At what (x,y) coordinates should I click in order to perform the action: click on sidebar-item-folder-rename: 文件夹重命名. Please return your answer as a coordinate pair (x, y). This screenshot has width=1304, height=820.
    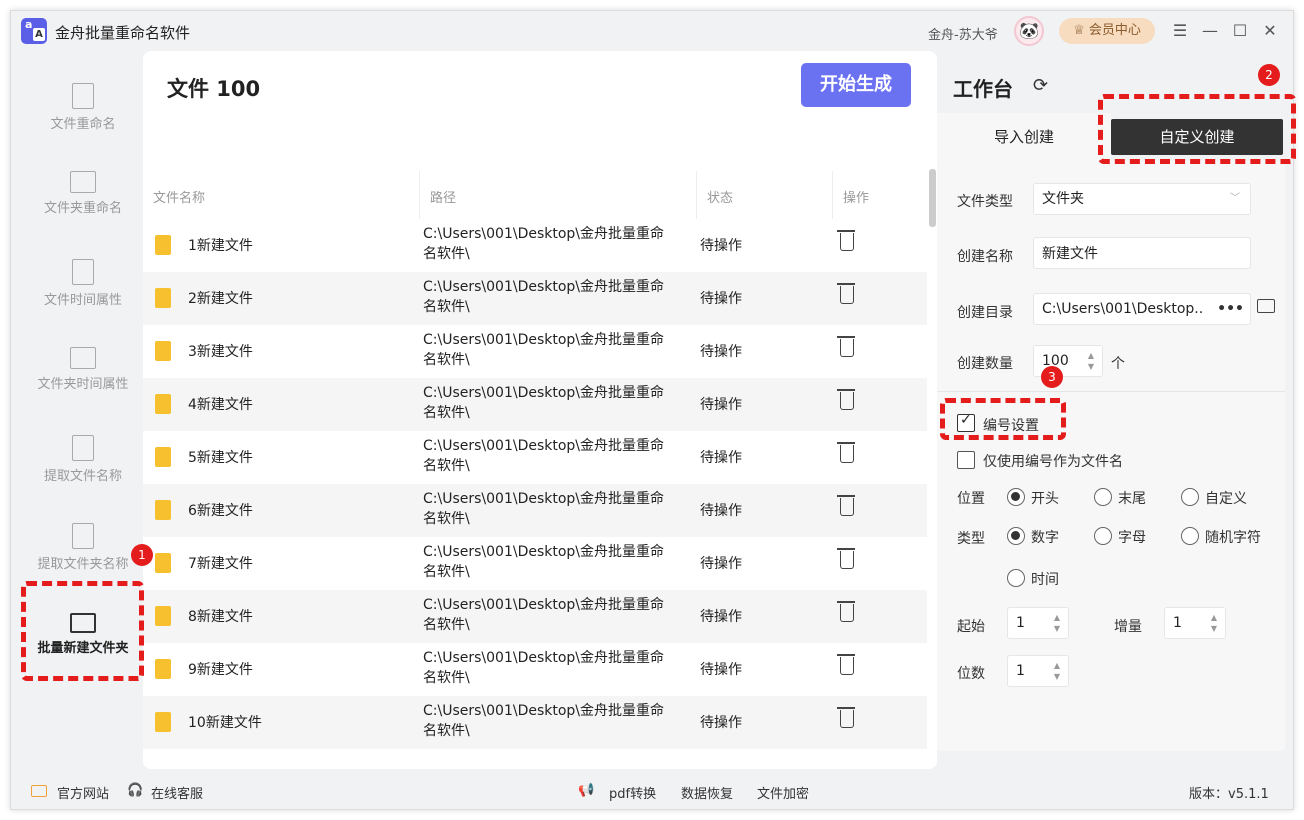
    Looking at the image, I should click on (83, 211).